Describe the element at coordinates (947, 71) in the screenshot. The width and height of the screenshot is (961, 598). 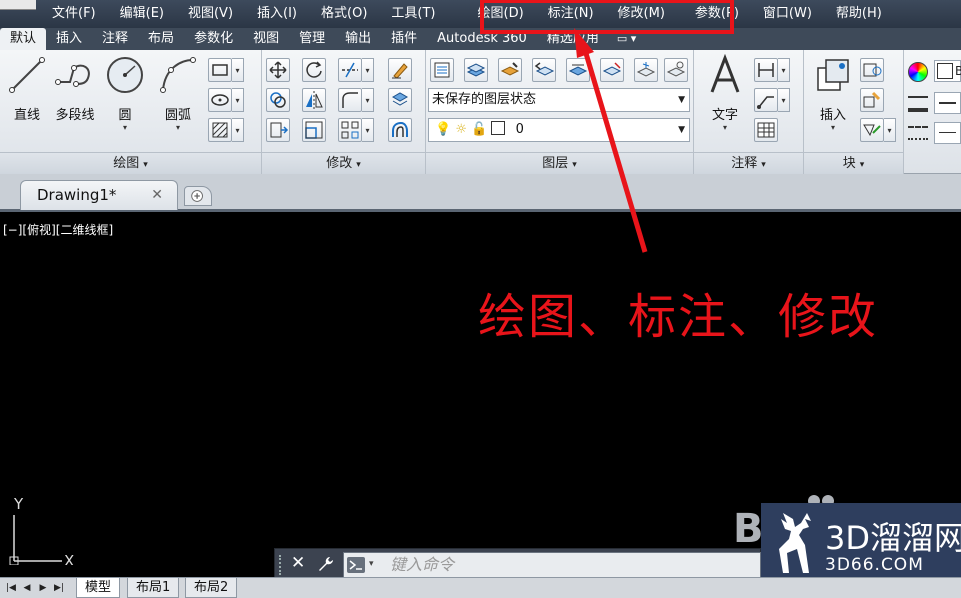
I see `color-combo: B` at that location.